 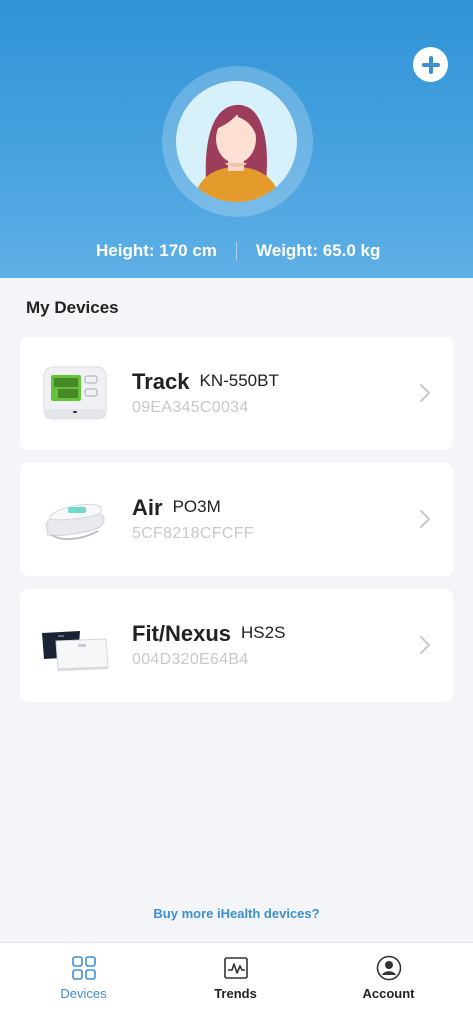 I want to click on tab-trends: Trends, so click(x=235, y=983).